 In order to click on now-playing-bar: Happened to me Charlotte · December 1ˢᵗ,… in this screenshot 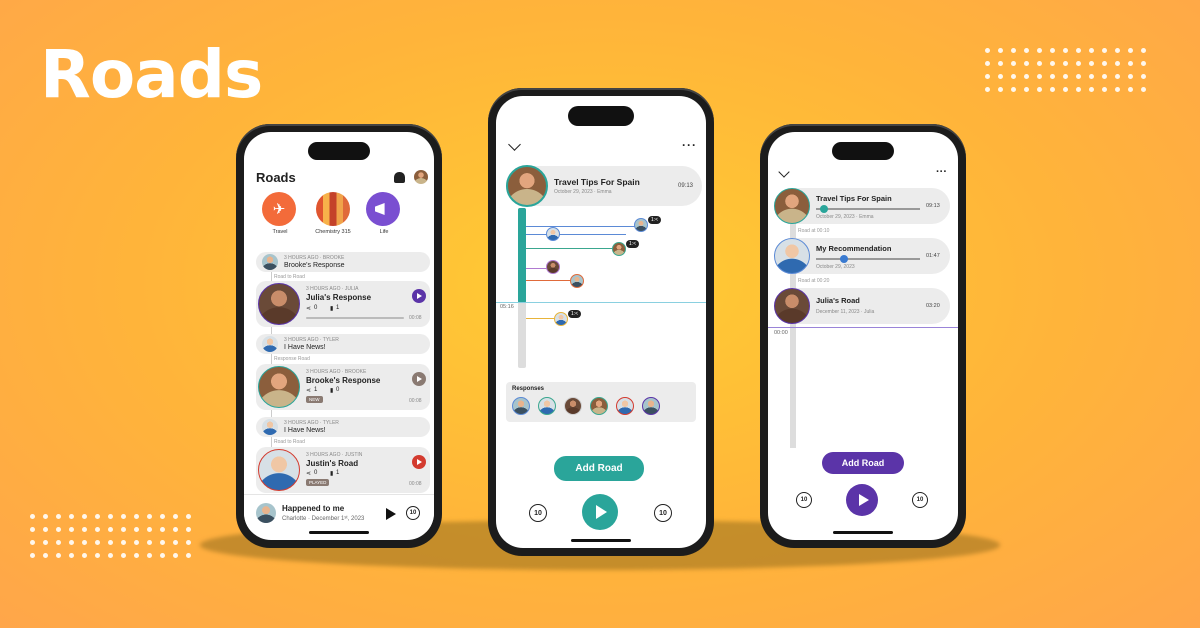, I will do `click(339, 513)`.